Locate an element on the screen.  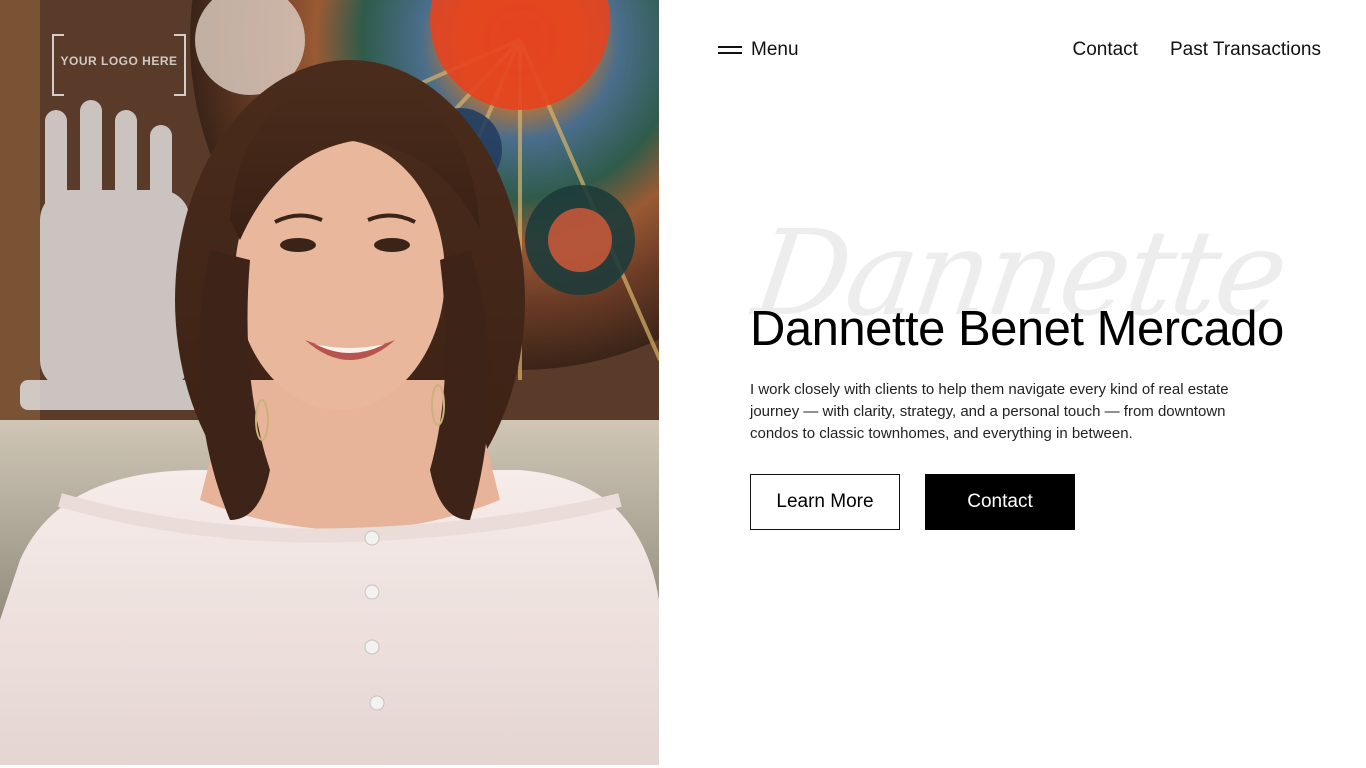
menu-label: Menu is located at coordinates (775, 49).